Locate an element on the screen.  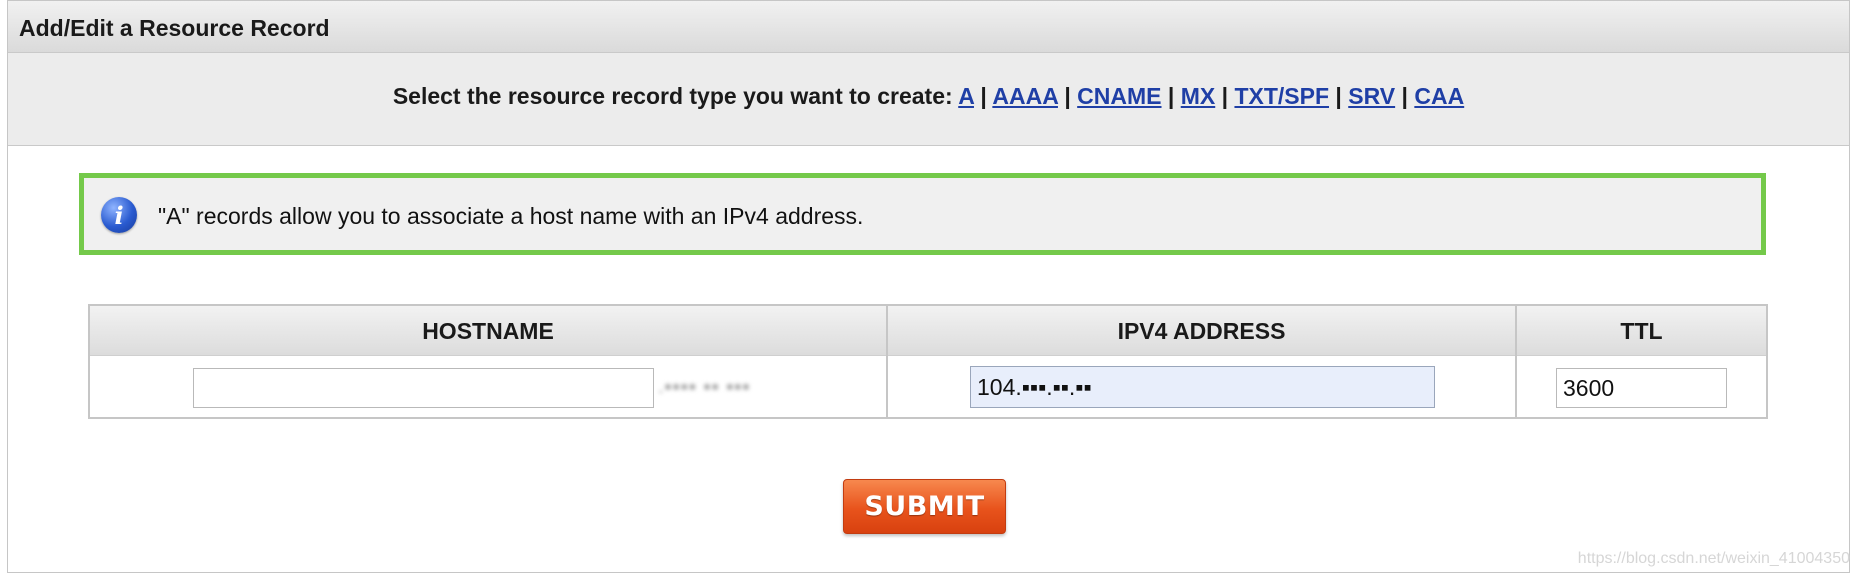
submit-button: SUBMIT is located at coordinates (924, 506).